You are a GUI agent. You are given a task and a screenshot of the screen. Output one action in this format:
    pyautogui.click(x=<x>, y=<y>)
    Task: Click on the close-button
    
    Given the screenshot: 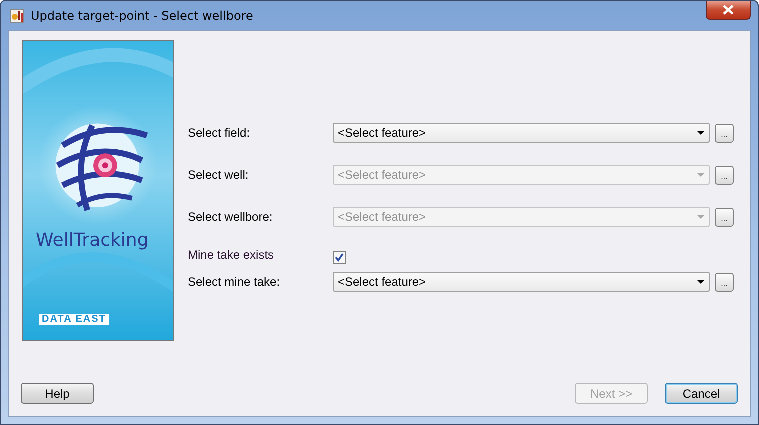 What is the action you would take?
    pyautogui.click(x=728, y=10)
    